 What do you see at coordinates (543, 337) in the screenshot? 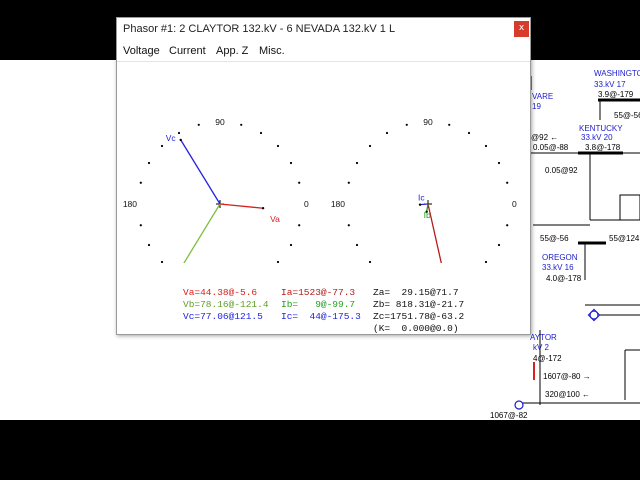
I see `oneline-label: AYTOR` at bounding box center [543, 337].